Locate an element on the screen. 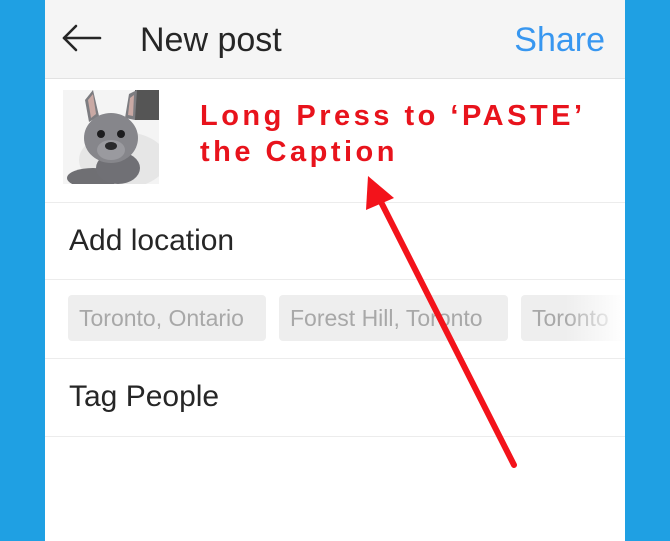 The image size is (670, 541). tag-people-row: Tag People is located at coordinates (335, 398).